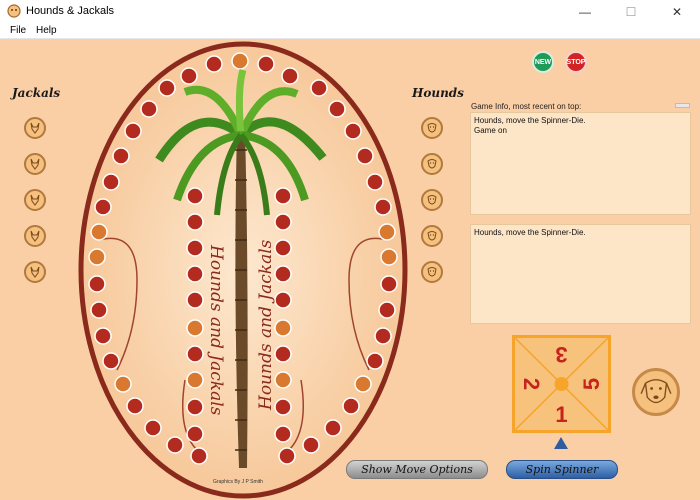 This screenshot has width=700, height=500. Describe the element at coordinates (682, 105) in the screenshot. I see `info-scrollbar` at that location.